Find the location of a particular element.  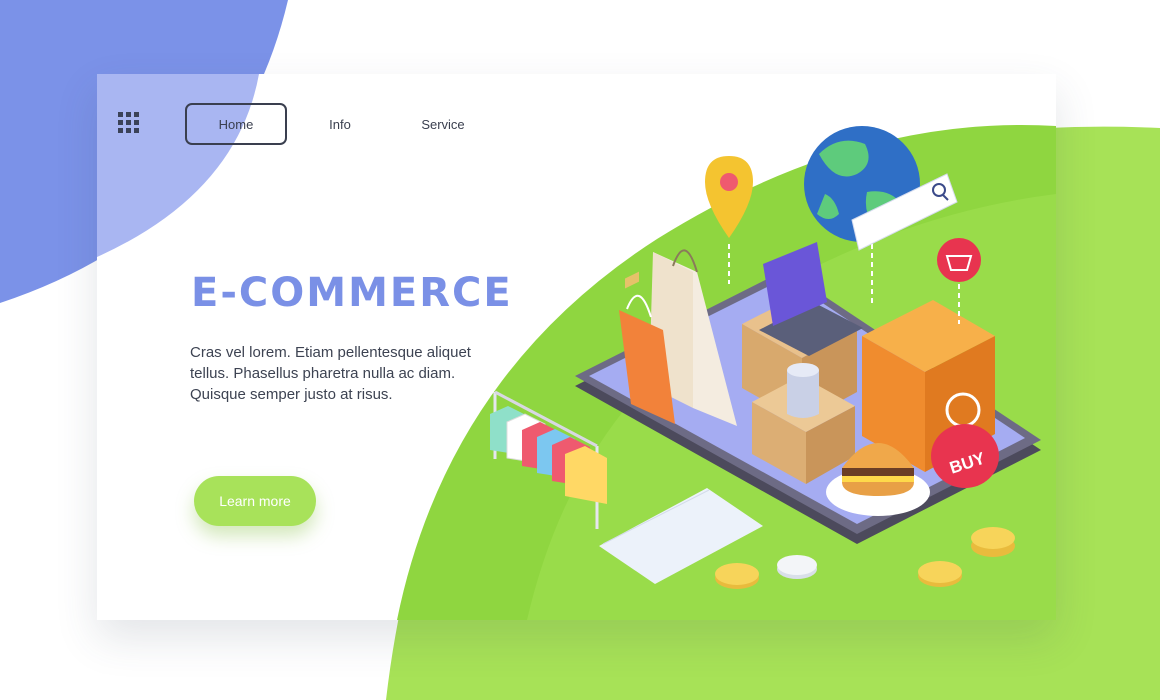

location-pin-icon is located at coordinates (729, 220).